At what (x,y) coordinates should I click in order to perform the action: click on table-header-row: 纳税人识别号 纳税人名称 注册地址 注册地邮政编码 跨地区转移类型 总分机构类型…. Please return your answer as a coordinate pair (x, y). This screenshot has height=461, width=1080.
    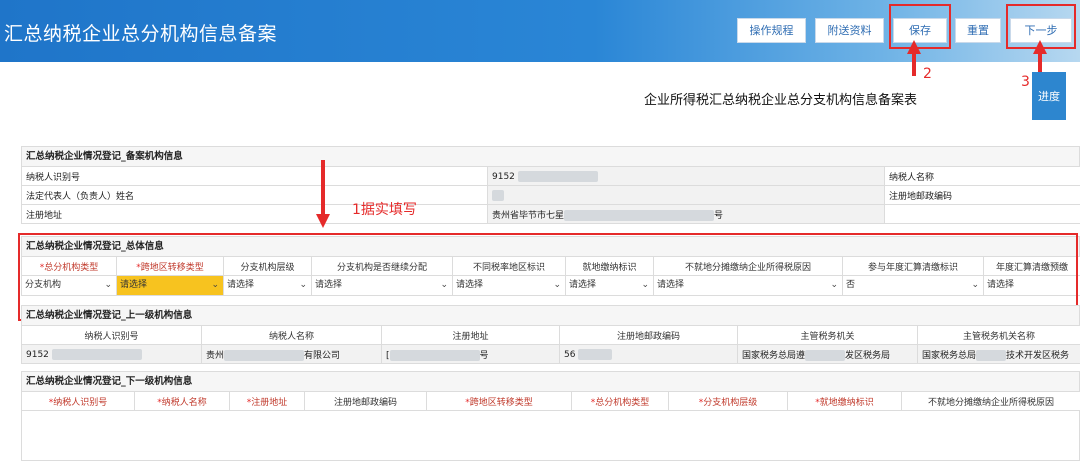
    Looking at the image, I should click on (551, 401).